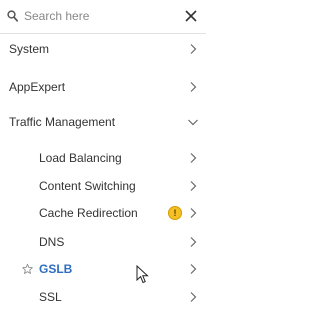 The width and height of the screenshot is (320, 312). I want to click on nav-item-label: Traffic Management, so click(62, 122).